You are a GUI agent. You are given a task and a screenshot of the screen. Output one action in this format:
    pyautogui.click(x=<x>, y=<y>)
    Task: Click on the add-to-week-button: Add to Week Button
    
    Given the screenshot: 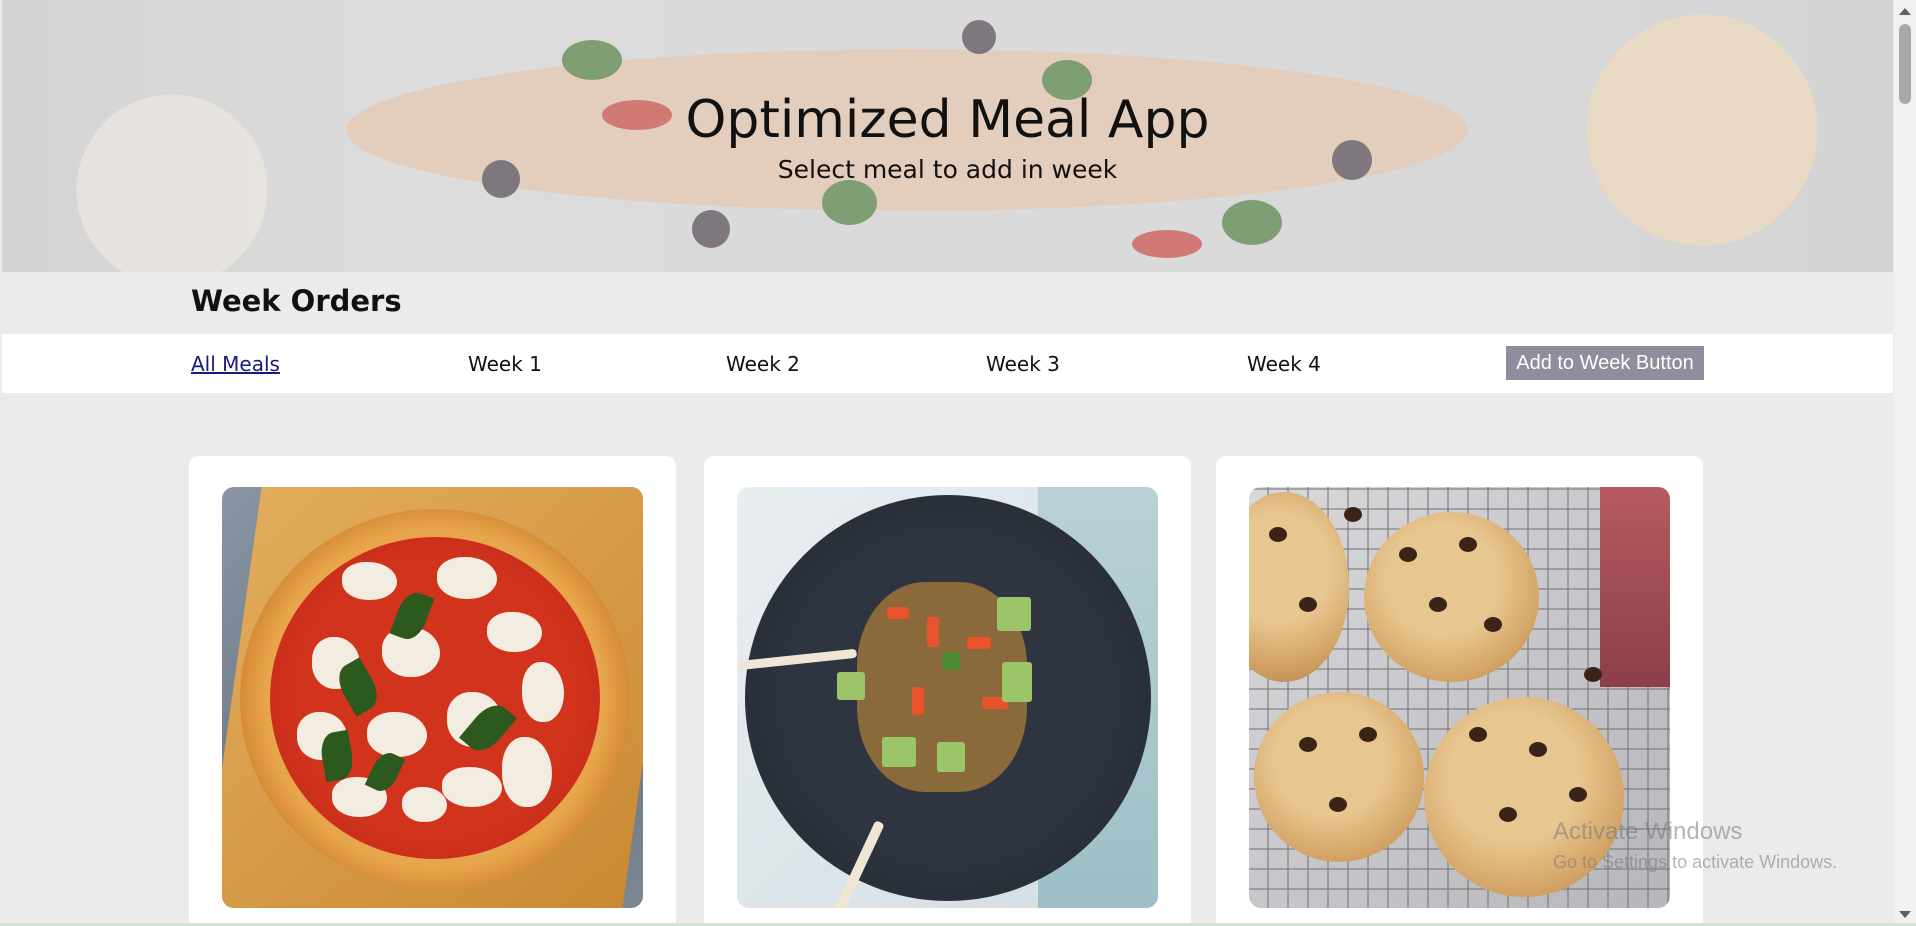 What is the action you would take?
    pyautogui.click(x=1605, y=363)
    